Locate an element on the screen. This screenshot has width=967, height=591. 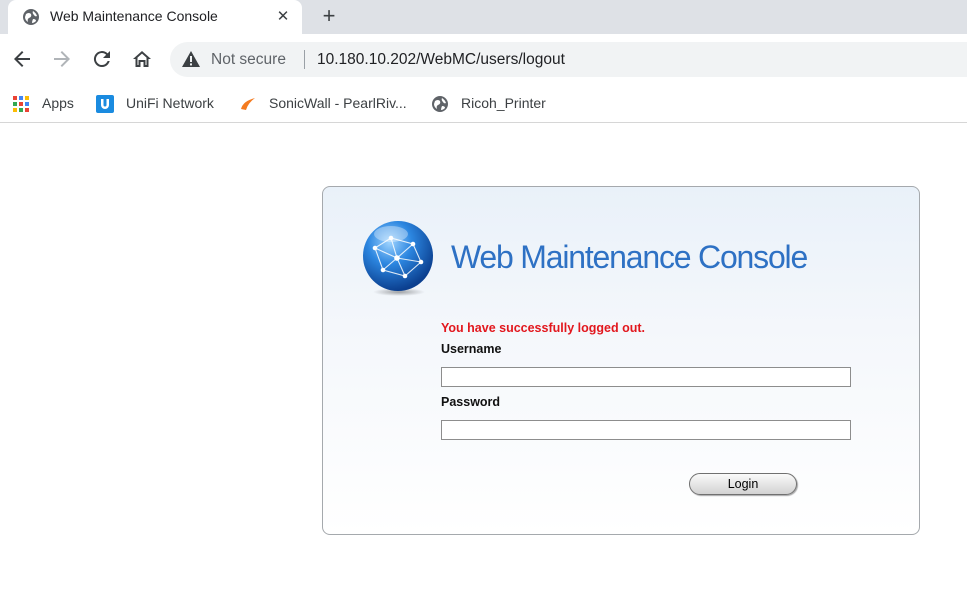
console-title: Web Maintenance Console is located at coordinates (629, 257).